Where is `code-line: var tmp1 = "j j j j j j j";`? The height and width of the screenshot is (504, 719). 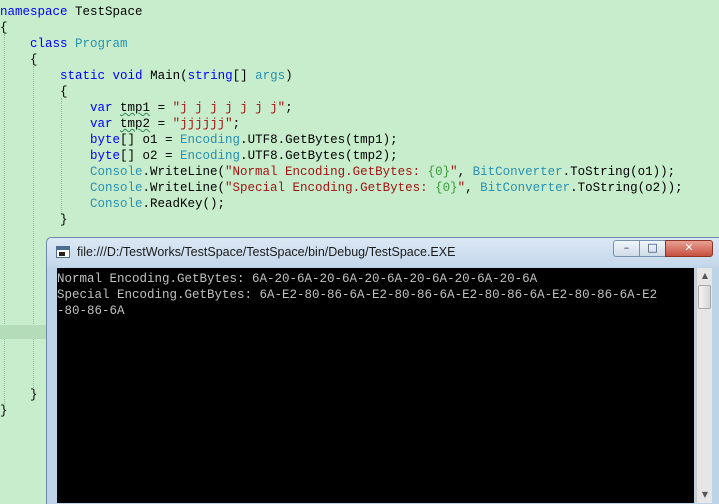
code-line: var tmp1 = "j j j j j j j"; is located at coordinates (191, 108).